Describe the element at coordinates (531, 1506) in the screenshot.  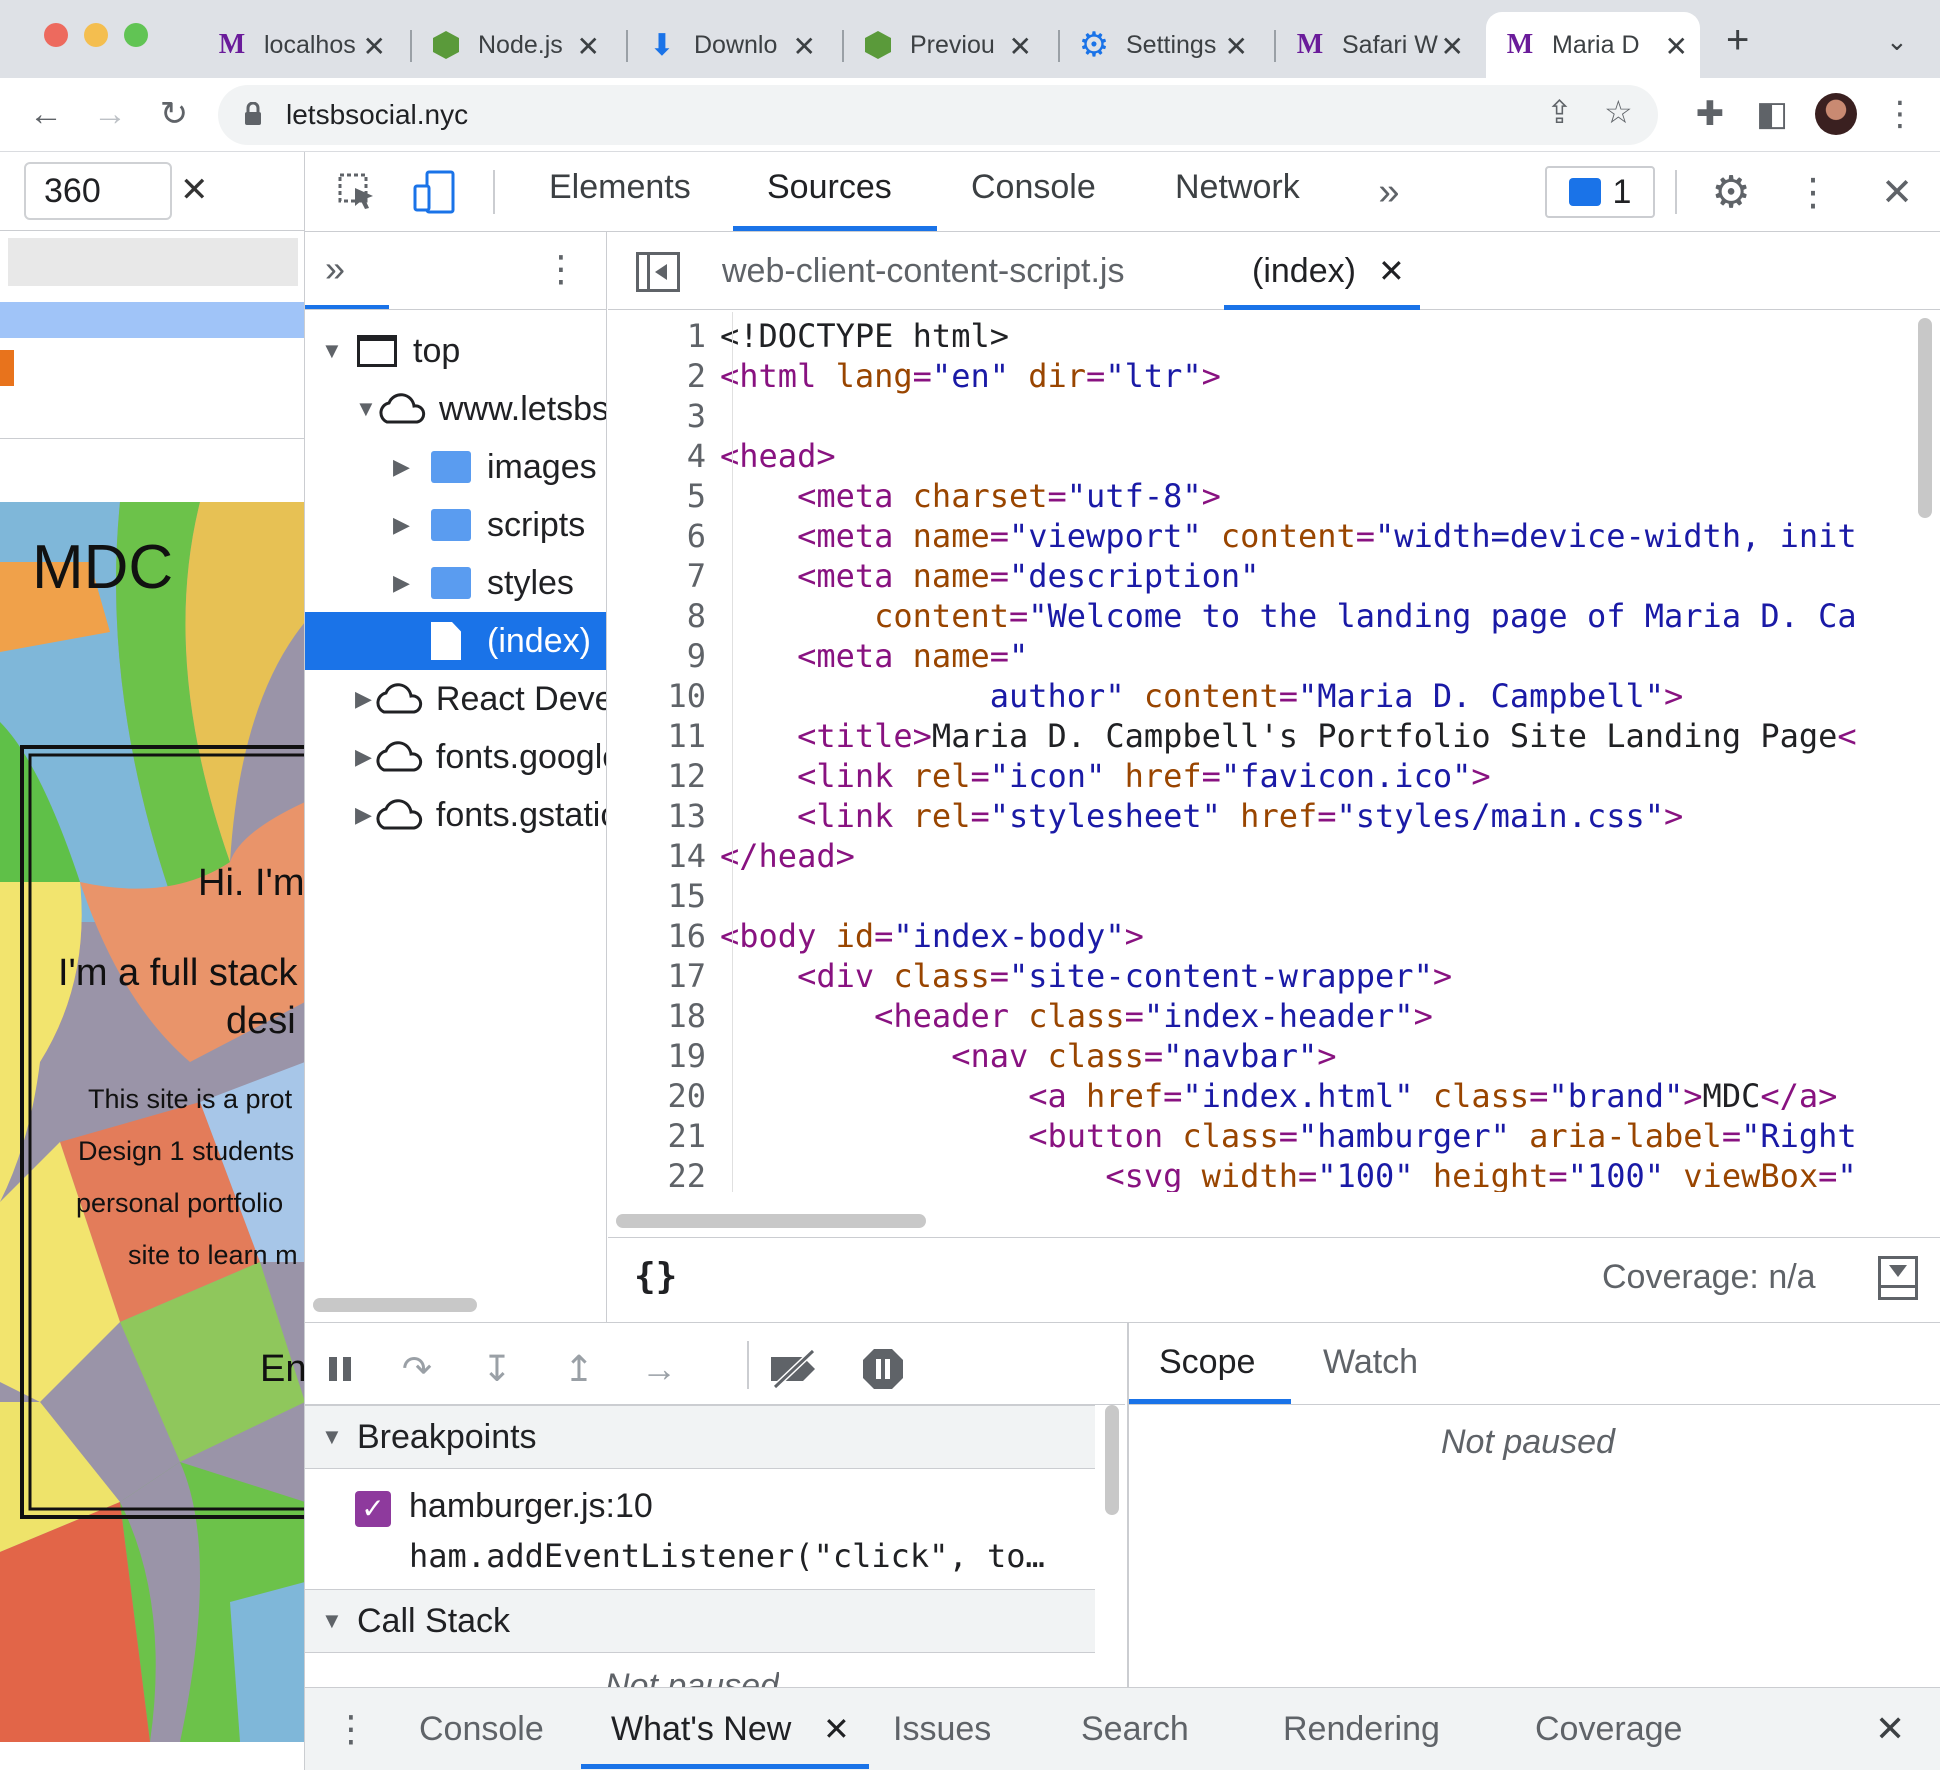
I see `breakpoint-location: hamburger.js:10` at that location.